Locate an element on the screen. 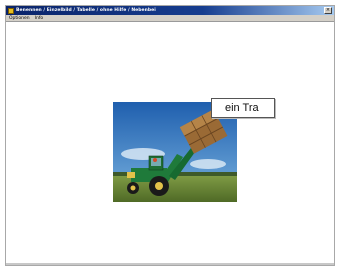  window-bottom-edge is located at coordinates (170, 264).